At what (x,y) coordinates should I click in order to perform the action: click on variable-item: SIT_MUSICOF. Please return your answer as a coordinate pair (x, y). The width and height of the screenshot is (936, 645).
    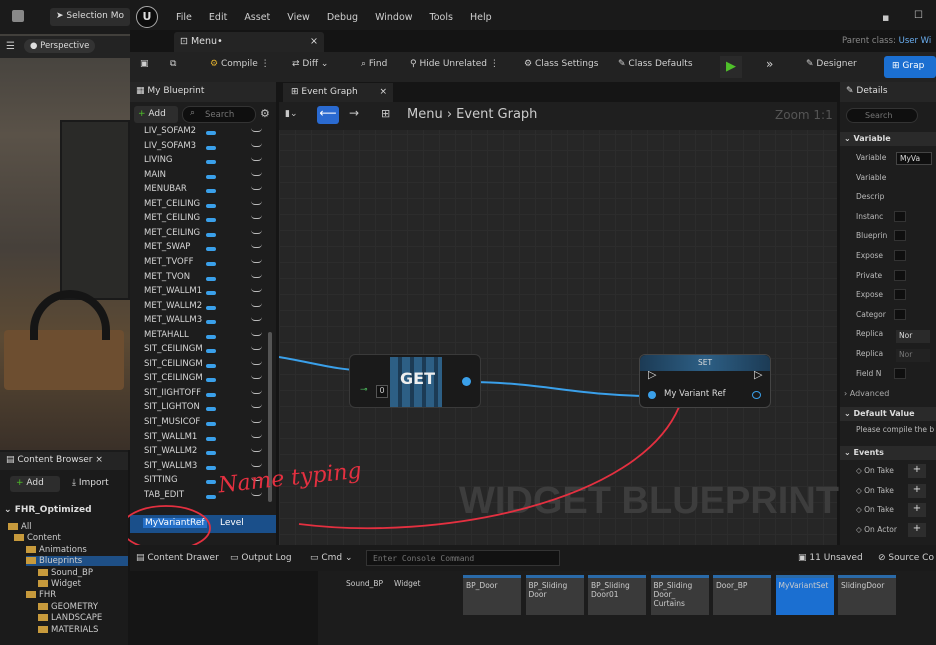
    Looking at the image, I should click on (200, 424).